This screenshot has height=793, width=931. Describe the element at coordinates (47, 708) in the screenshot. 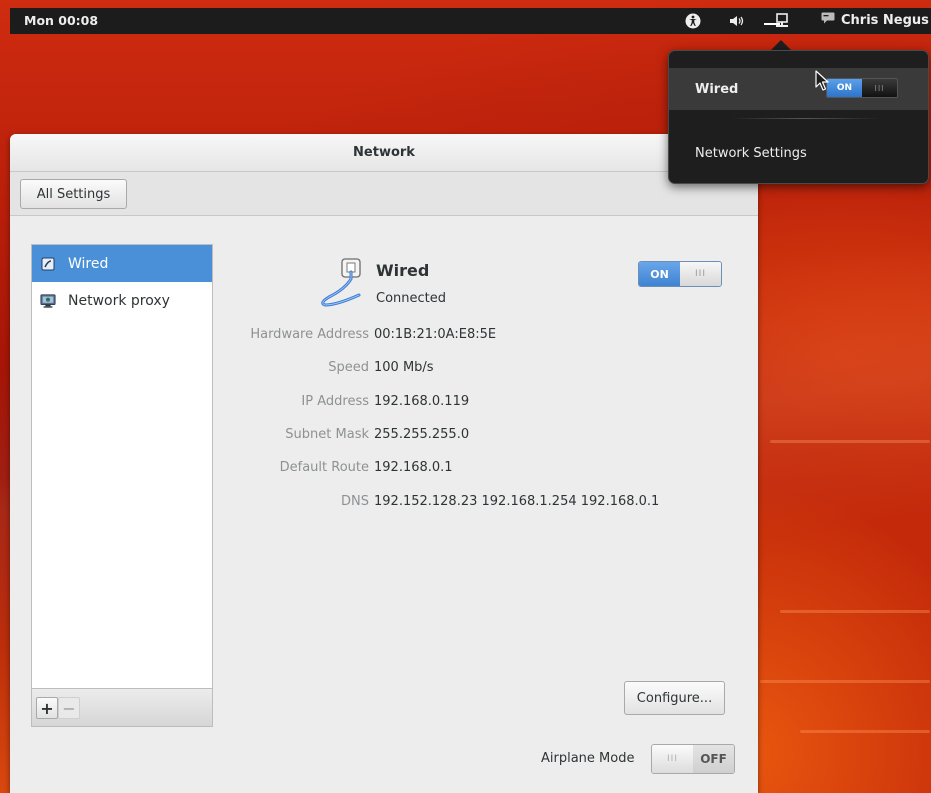

I see `add-connection-button: +` at that location.